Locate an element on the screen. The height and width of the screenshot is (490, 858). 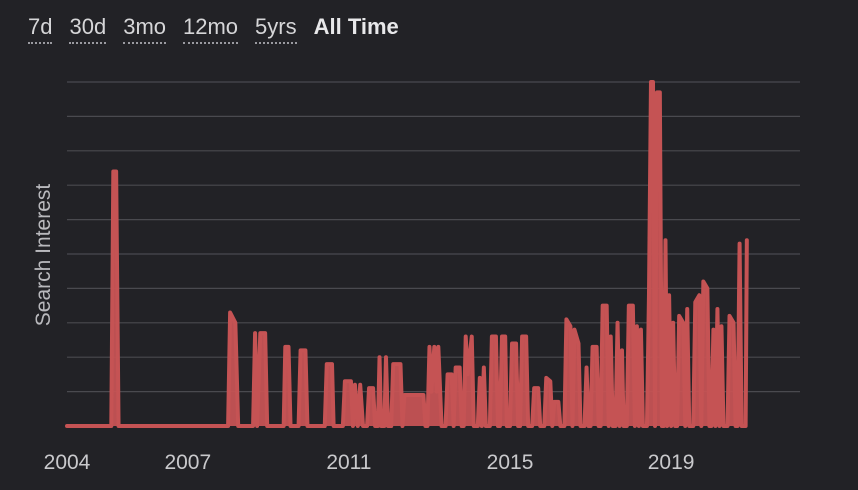
x-tick-label-0: 2004 is located at coordinates (67, 462).